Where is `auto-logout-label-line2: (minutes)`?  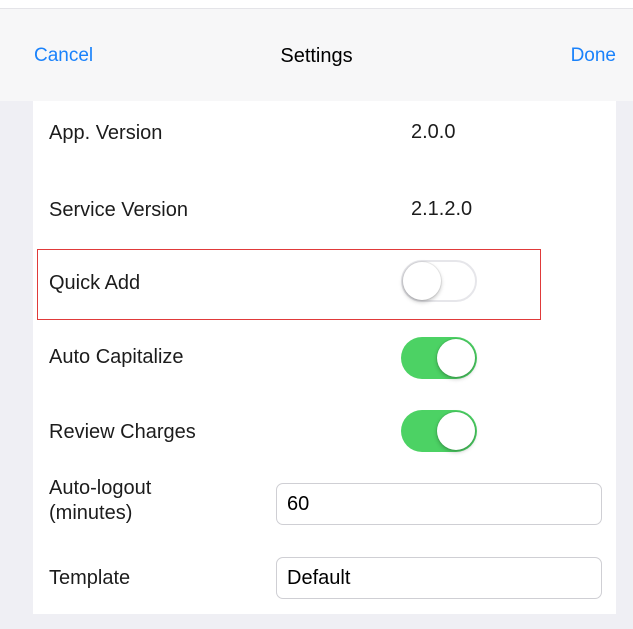
auto-logout-label-line2: (minutes) is located at coordinates (91, 513).